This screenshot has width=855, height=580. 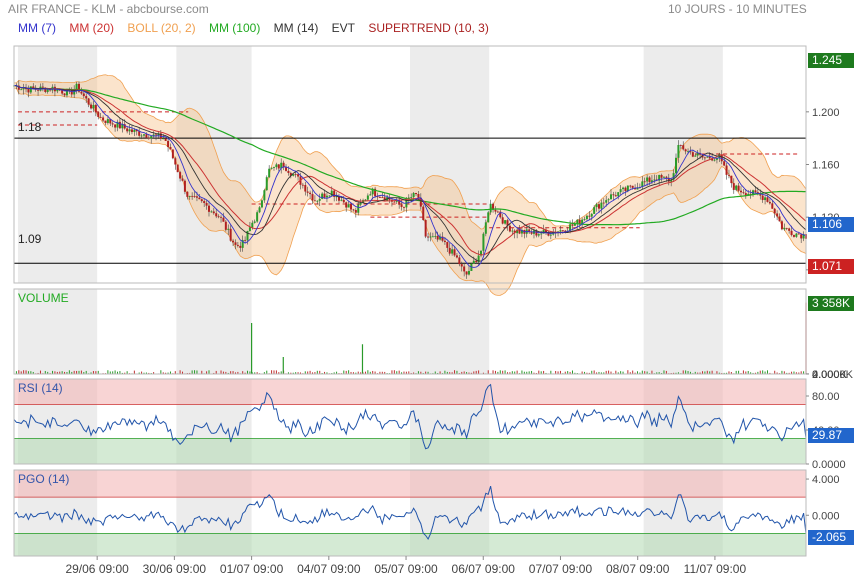 What do you see at coordinates (296, 28) in the screenshot?
I see `legend-item-mm14: MM (14)` at bounding box center [296, 28].